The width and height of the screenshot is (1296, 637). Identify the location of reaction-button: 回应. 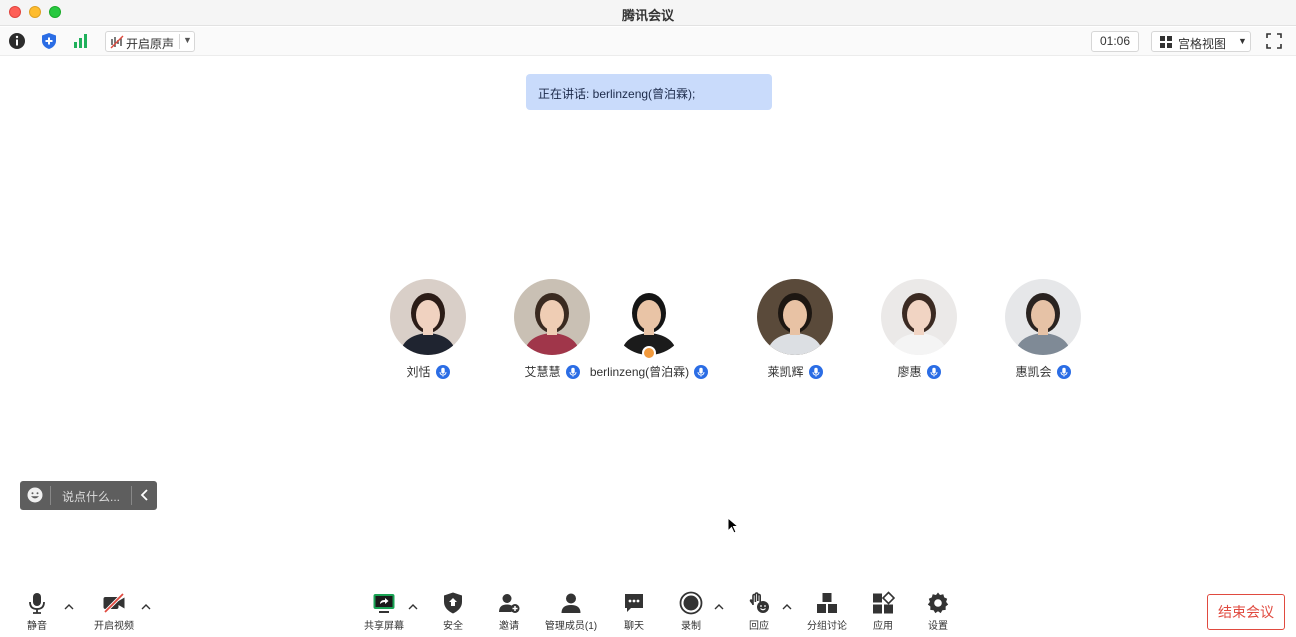
(759, 611).